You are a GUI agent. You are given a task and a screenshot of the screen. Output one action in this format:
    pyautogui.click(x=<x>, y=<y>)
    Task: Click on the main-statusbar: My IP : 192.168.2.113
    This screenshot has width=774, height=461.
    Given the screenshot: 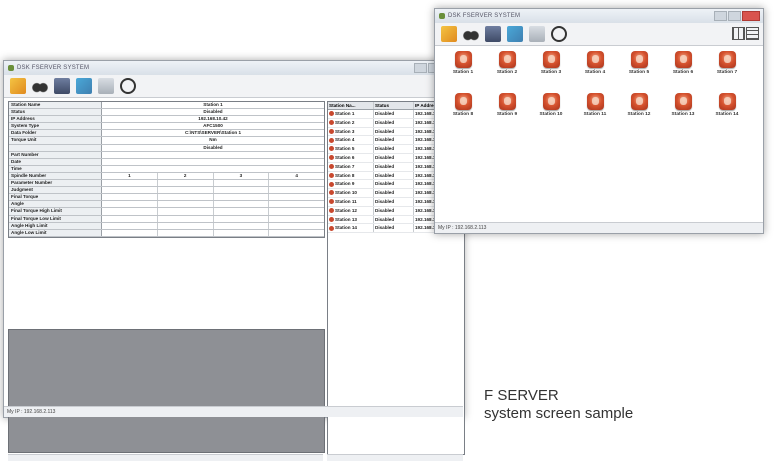 What is the action you would take?
    pyautogui.click(x=233, y=411)
    